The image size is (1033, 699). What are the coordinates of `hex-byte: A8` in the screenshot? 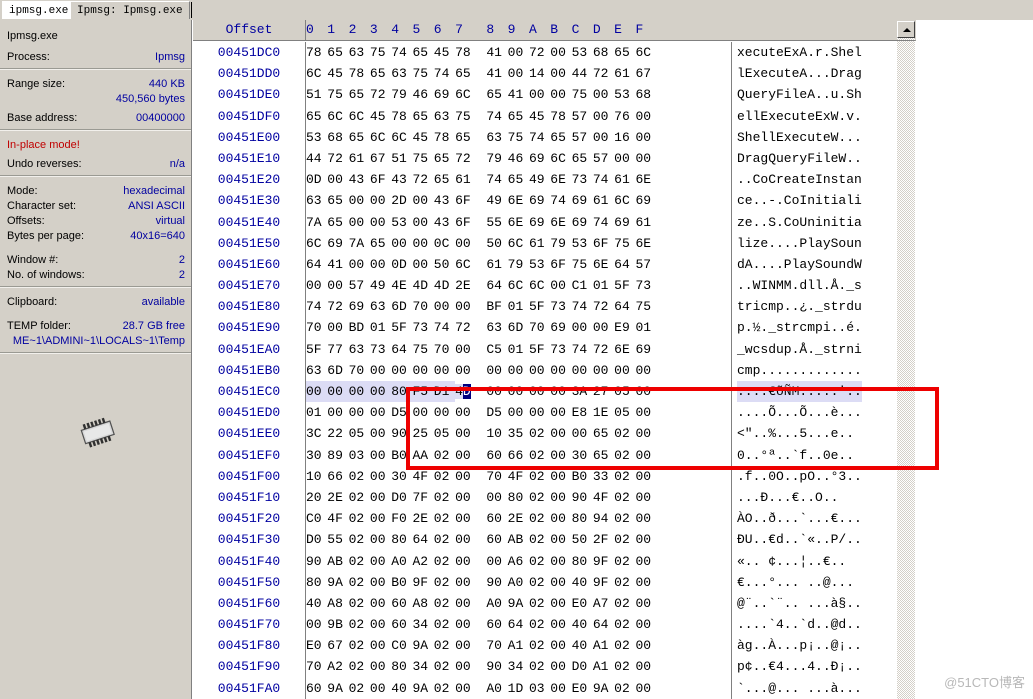 It's located at (337, 603).